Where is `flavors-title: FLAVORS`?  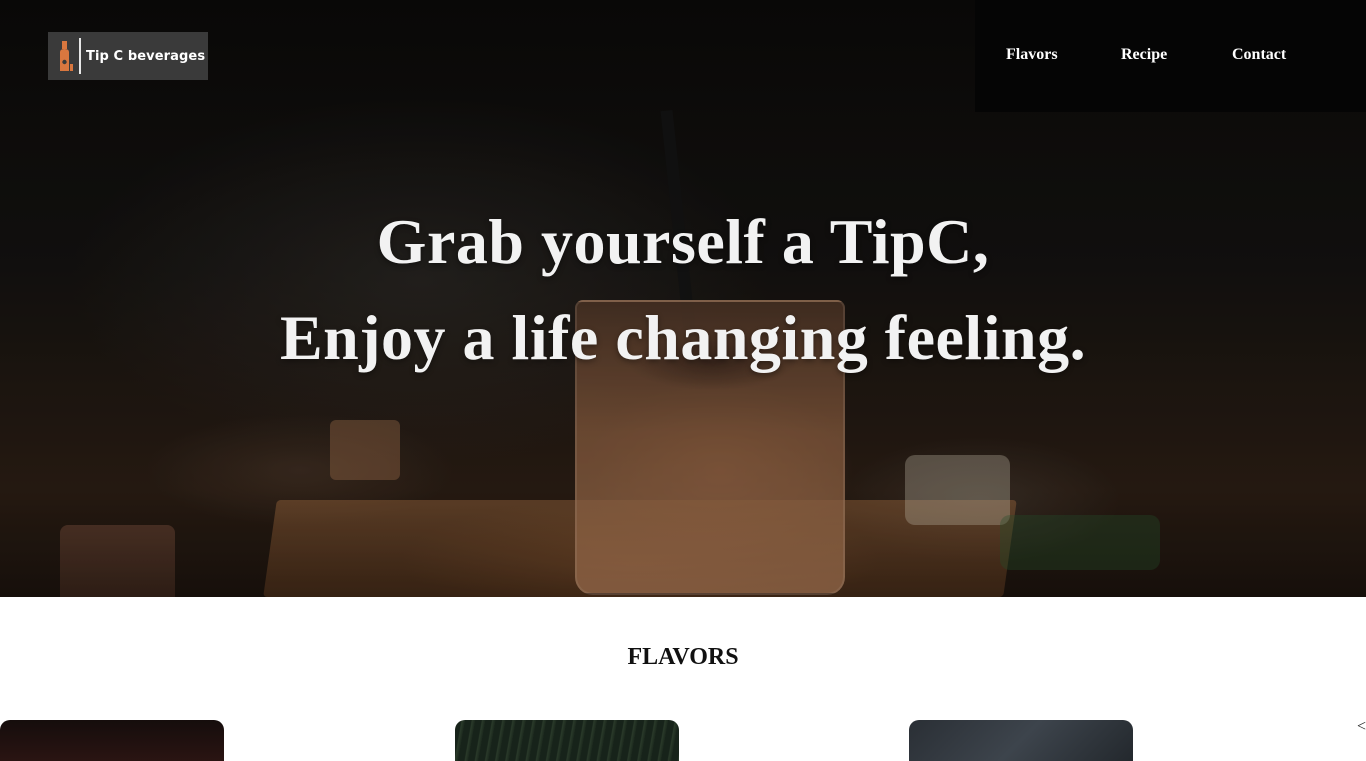
flavors-title: FLAVORS is located at coordinates (683, 657).